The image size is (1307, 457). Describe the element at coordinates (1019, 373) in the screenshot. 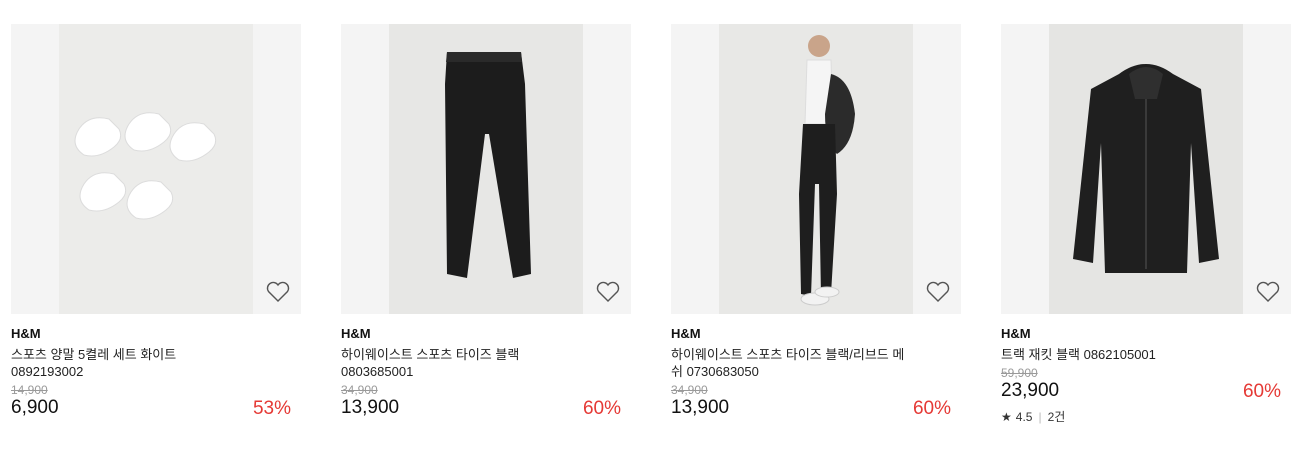

I see `original-price: 59,900` at that location.